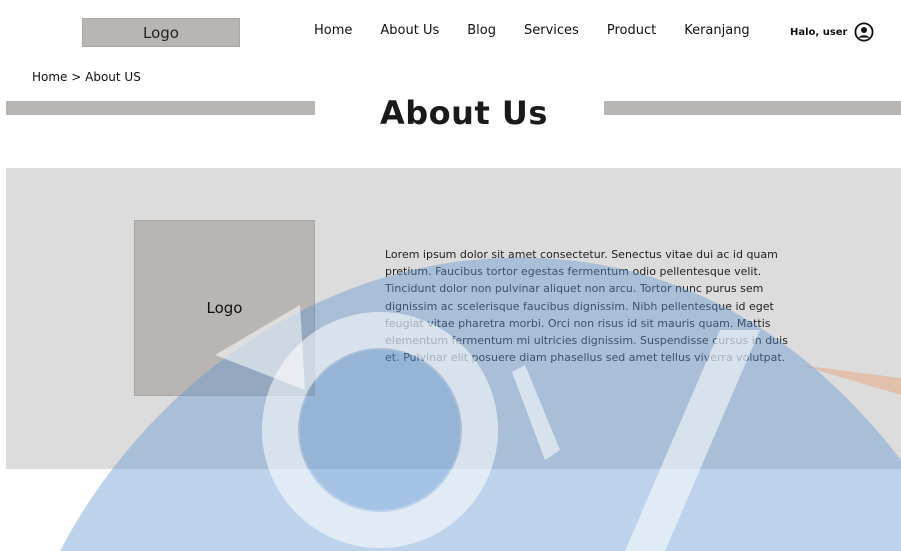 This screenshot has height=551, width=901. Describe the element at coordinates (86, 77) in the screenshot. I see `breadcrumb: Home > About US` at that location.